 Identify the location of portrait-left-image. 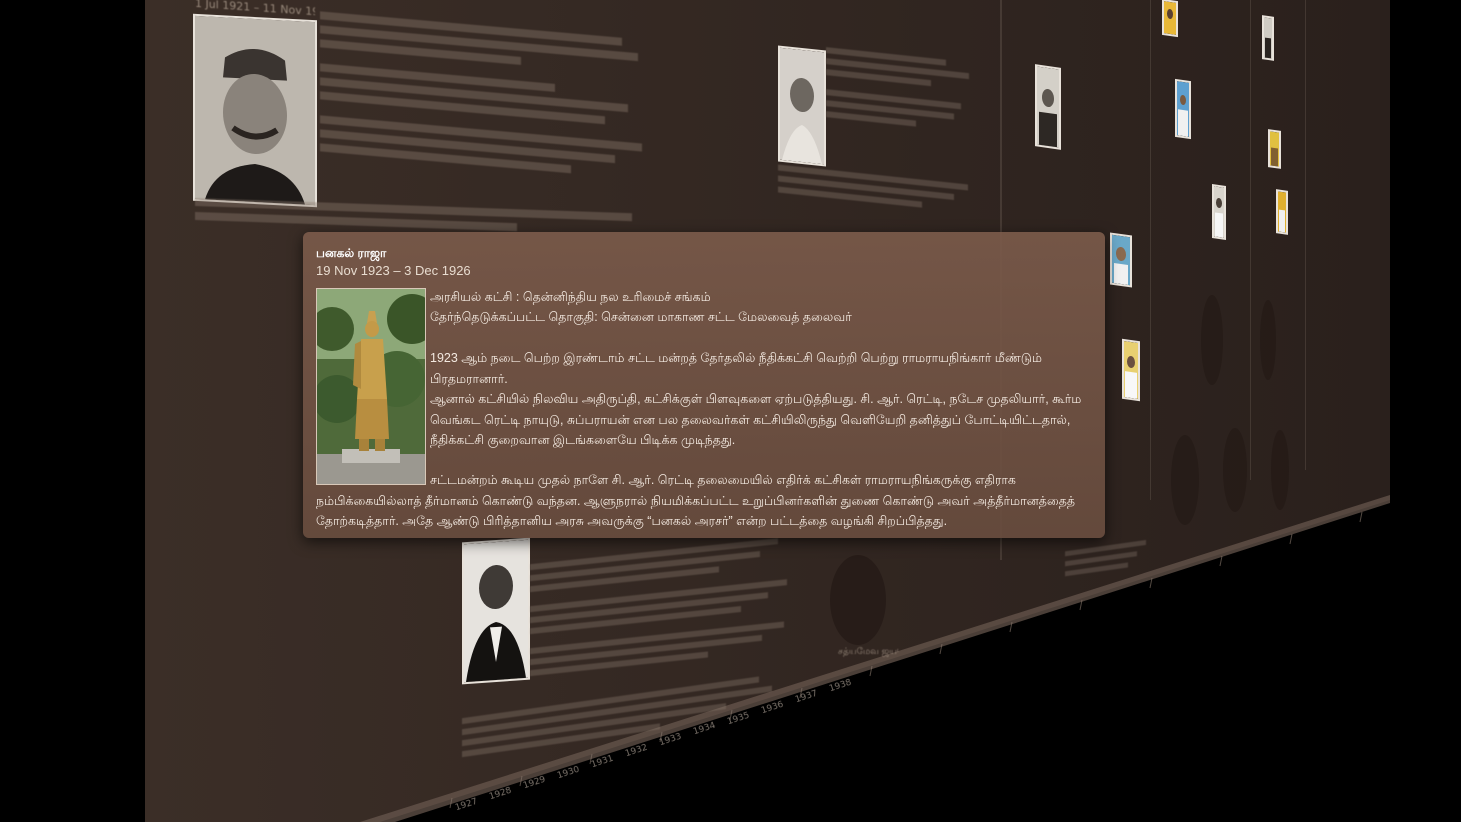
(255, 110).